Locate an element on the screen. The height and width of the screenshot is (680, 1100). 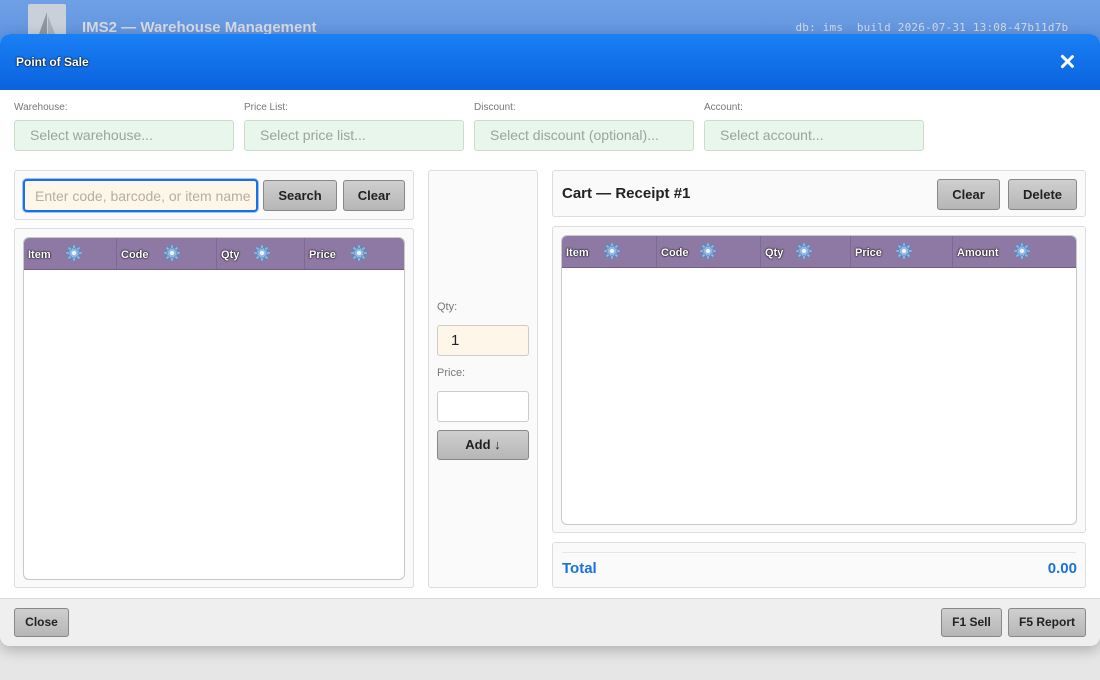
search-panel: Search Clear is located at coordinates (214, 195).